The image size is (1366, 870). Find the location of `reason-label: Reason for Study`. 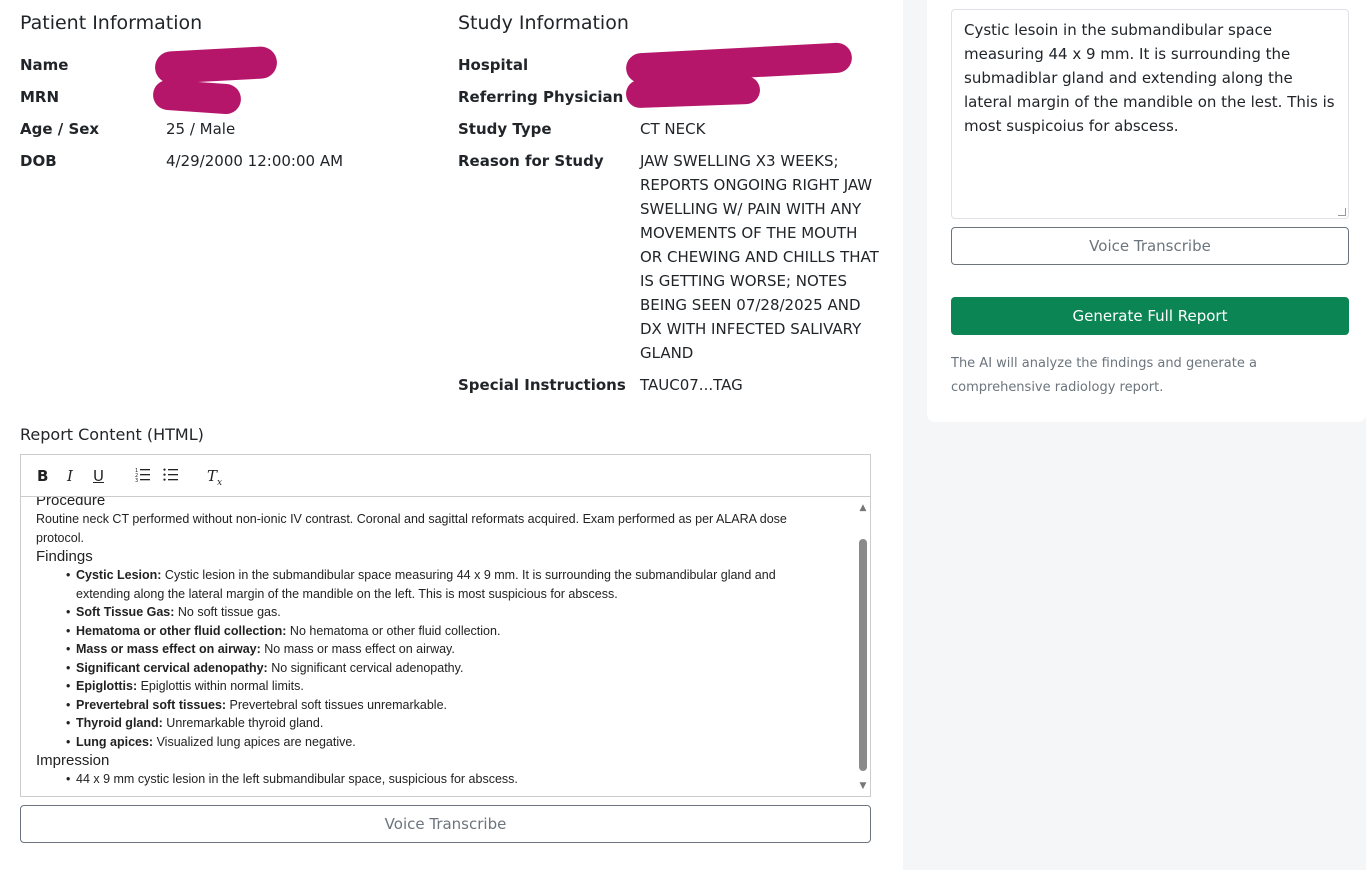

reason-label: Reason for Study is located at coordinates (531, 161).